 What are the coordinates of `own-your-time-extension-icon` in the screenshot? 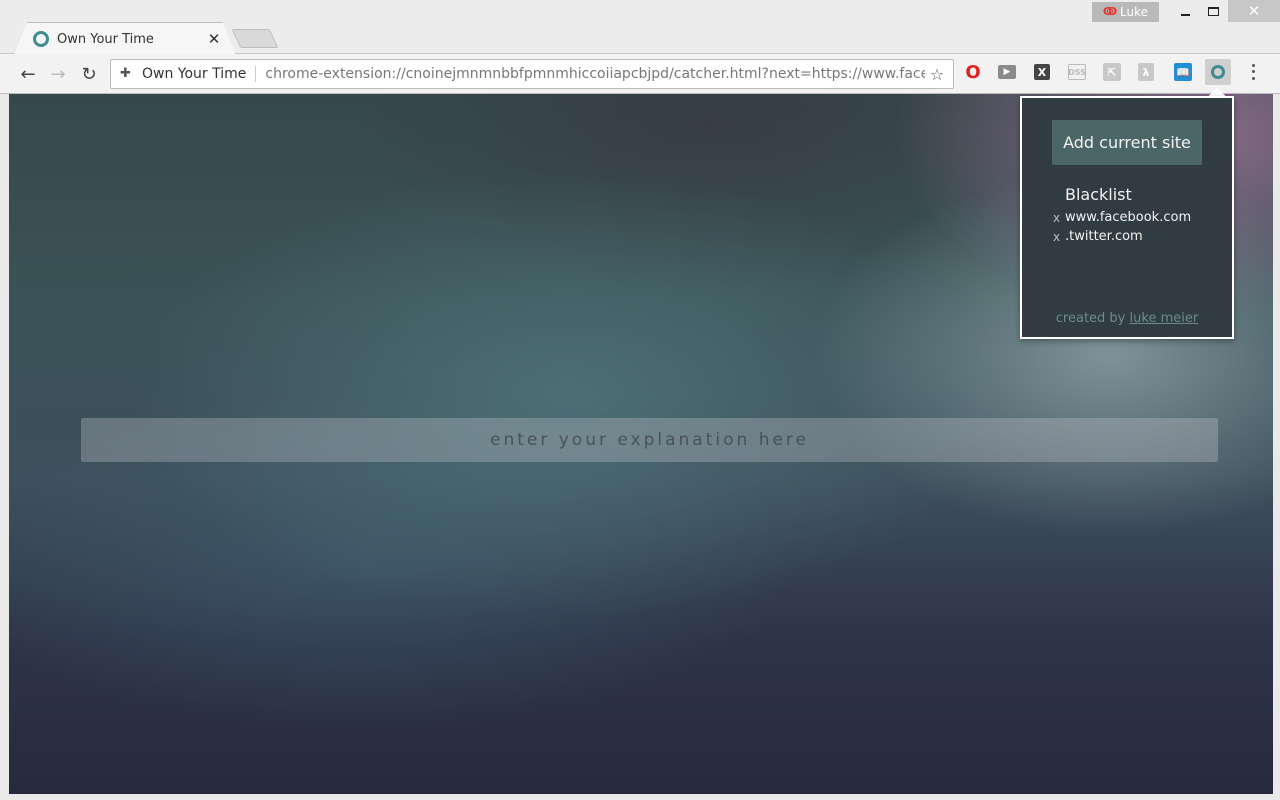 It's located at (1218, 72).